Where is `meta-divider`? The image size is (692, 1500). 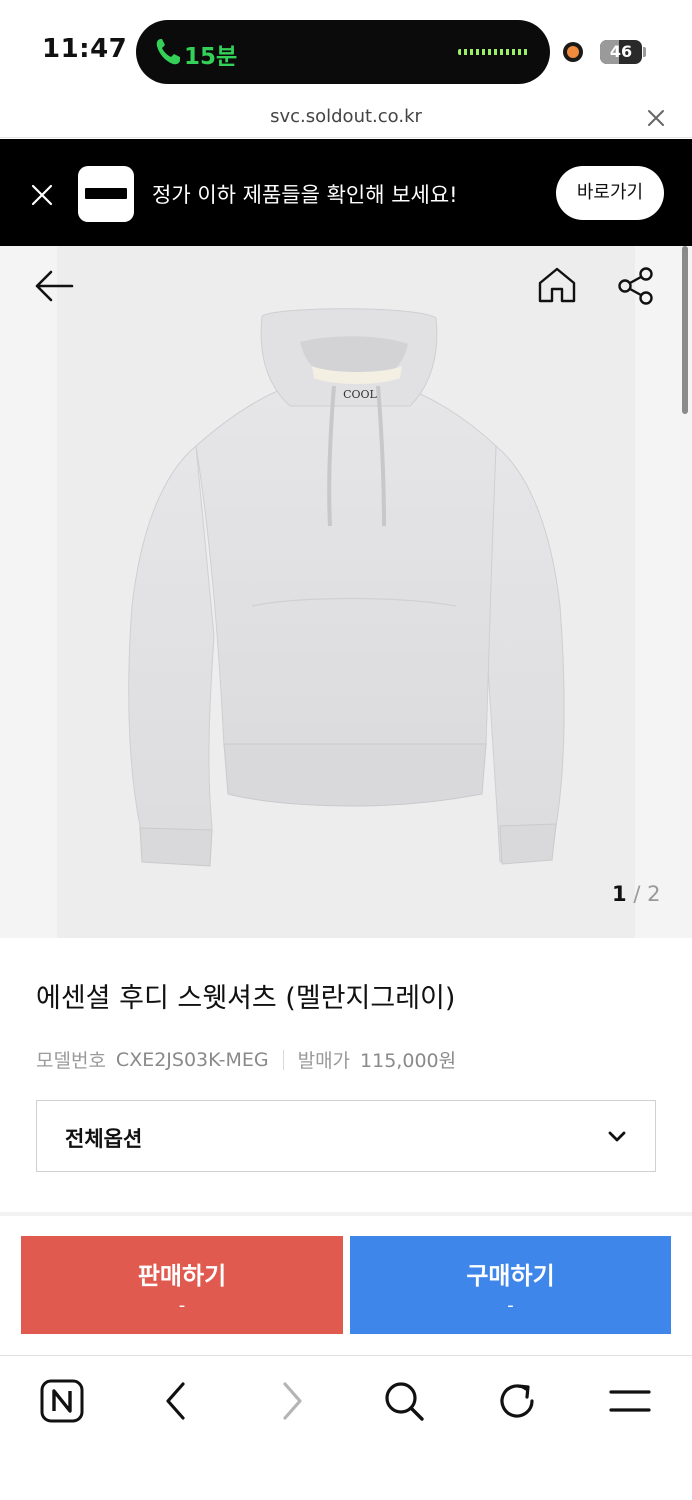
meta-divider is located at coordinates (283, 1059).